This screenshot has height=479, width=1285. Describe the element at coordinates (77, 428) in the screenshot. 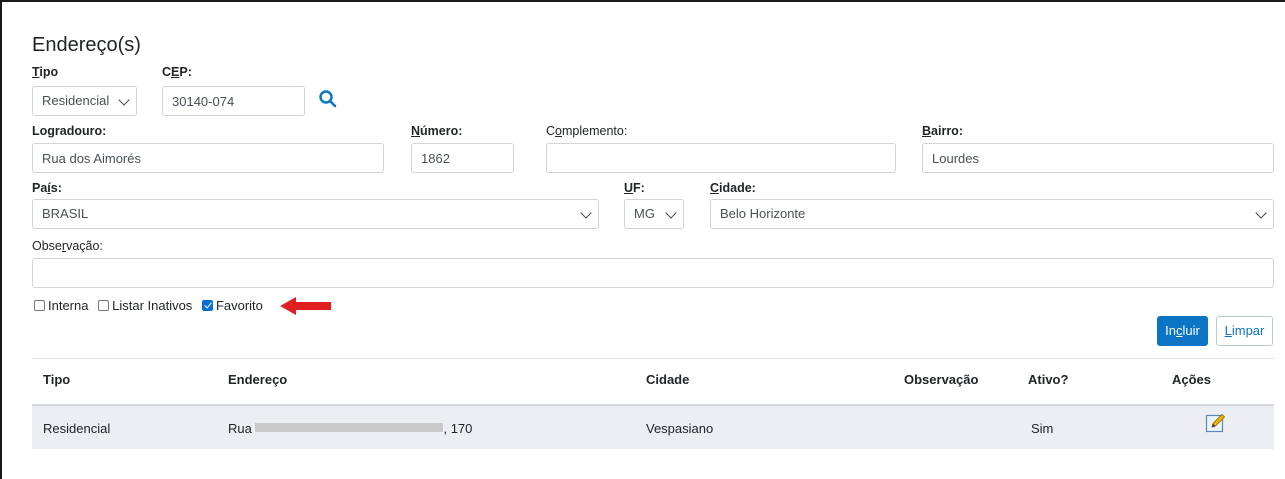

I see `cell-tipo: Residencial` at that location.